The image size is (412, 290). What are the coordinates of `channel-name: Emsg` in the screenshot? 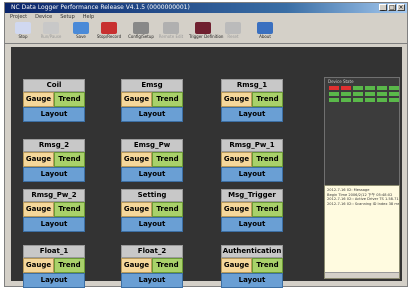 It's located at (152, 85).